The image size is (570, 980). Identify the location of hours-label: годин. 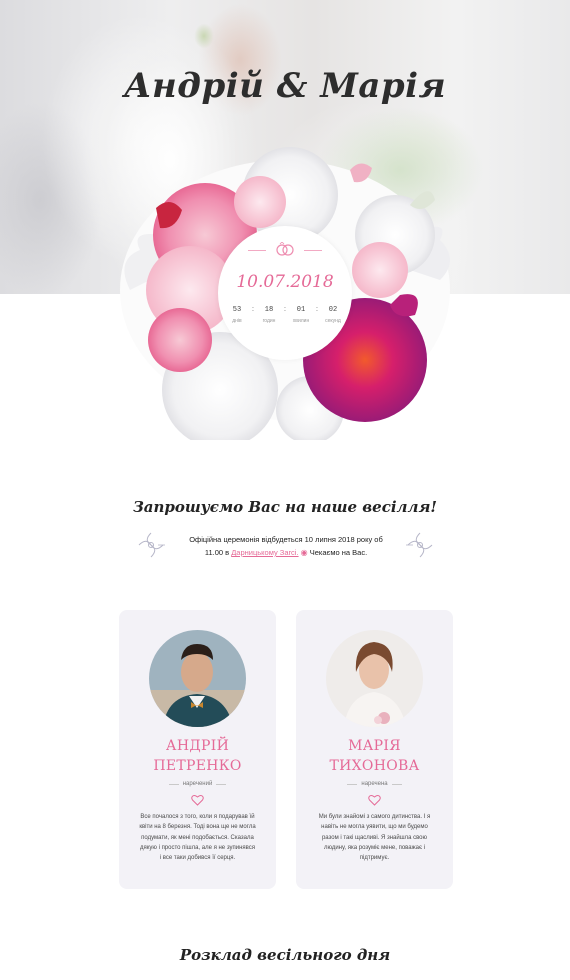
(269, 321).